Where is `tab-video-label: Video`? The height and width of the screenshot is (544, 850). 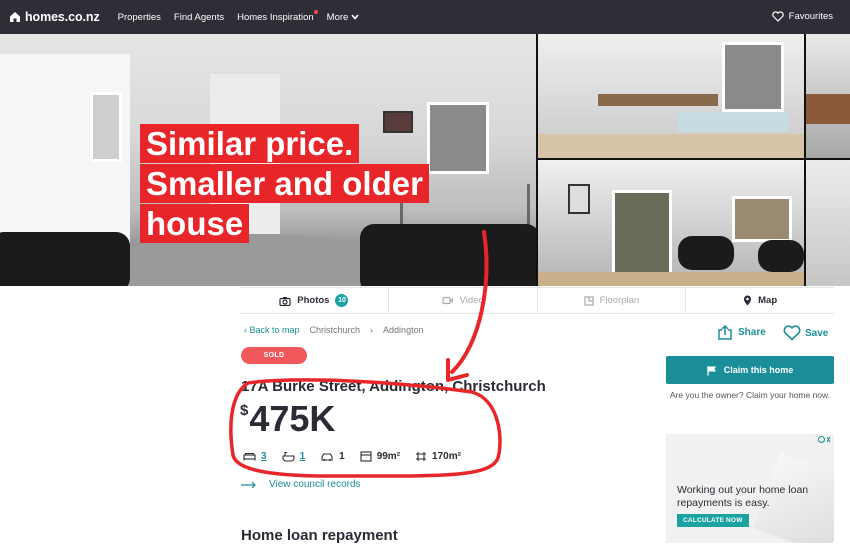
tab-video-label: Video is located at coordinates (471, 300).